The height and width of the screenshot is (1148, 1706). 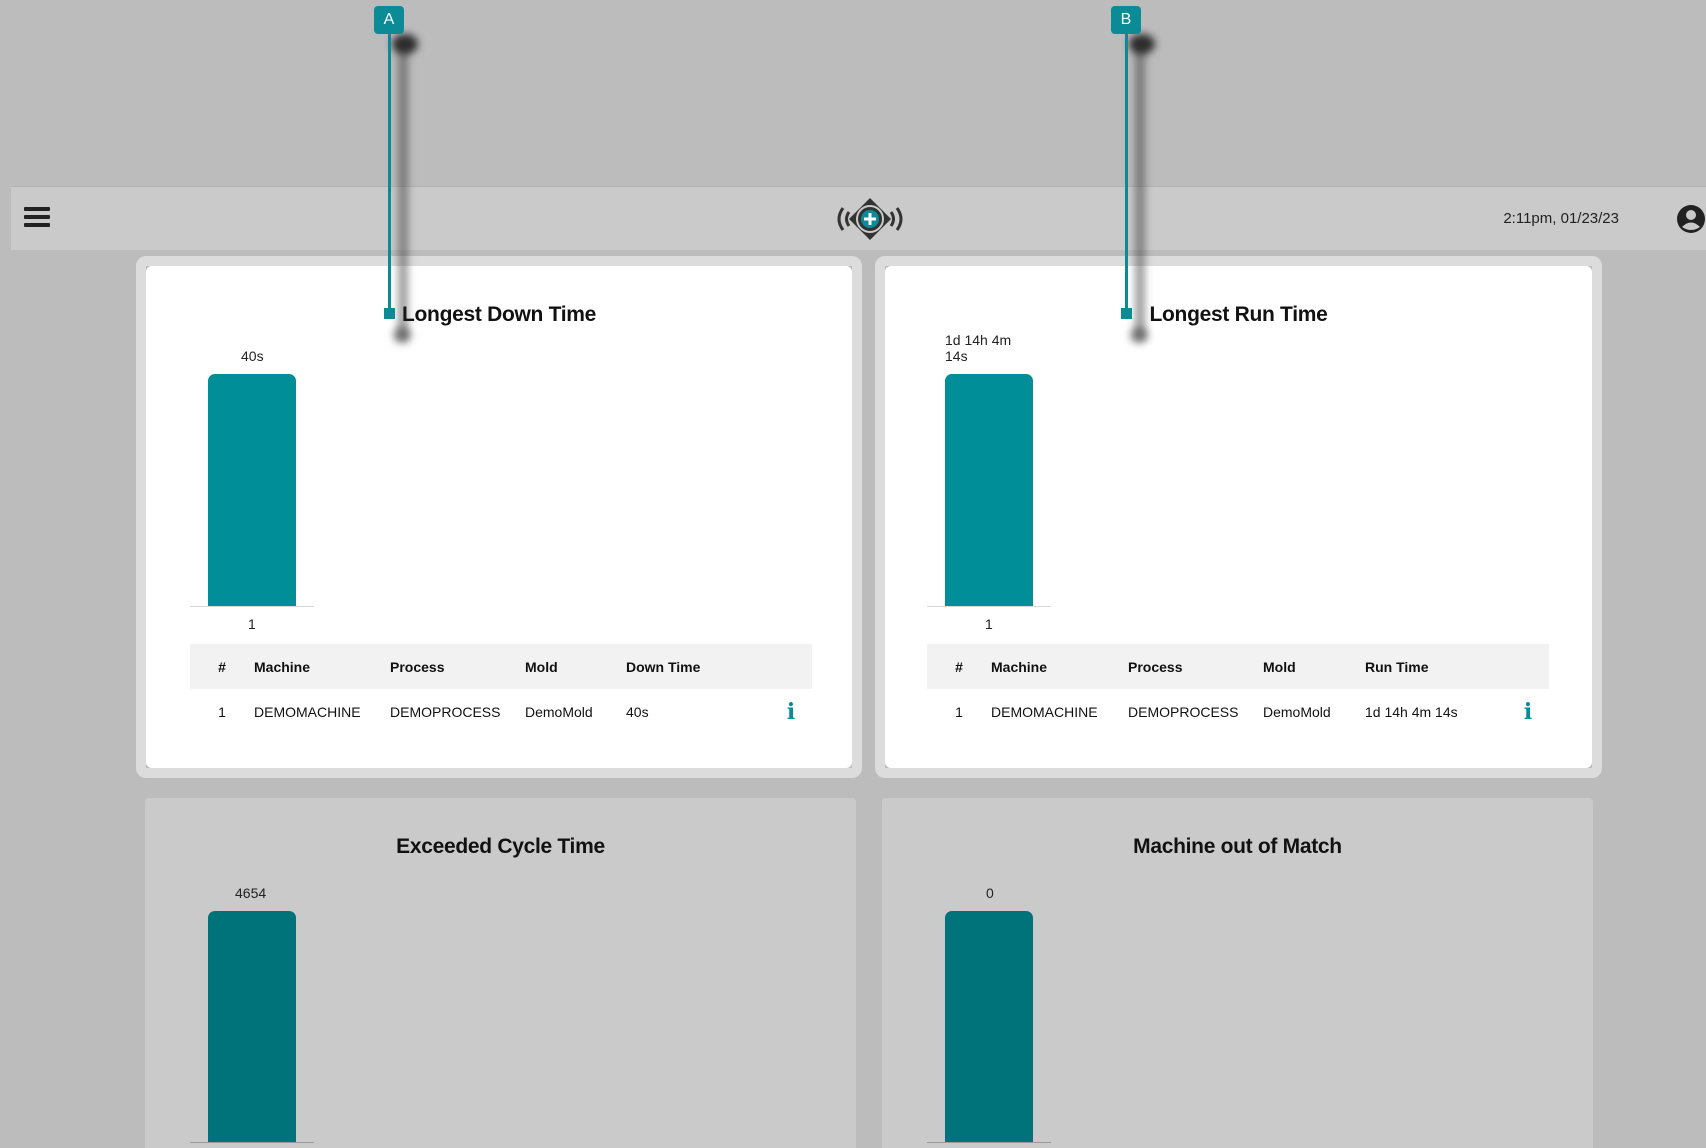 I want to click on cell-run-time: 1d 14h 4m 14s, so click(x=1411, y=711).